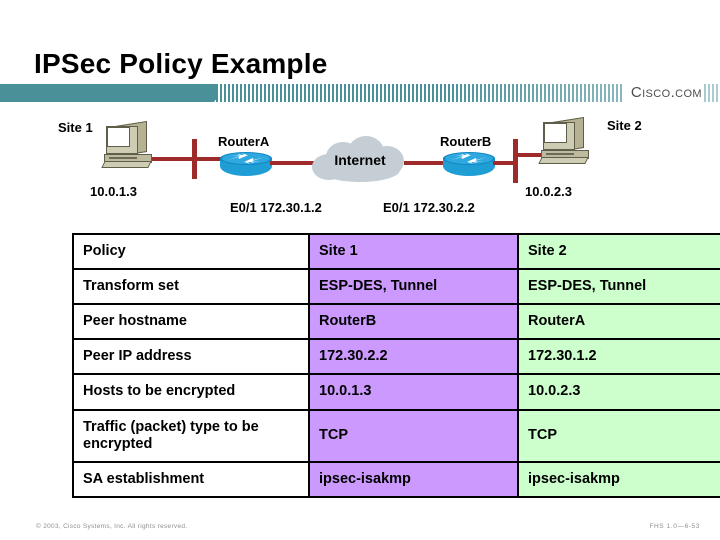  What do you see at coordinates (413, 357) in the screenshot?
I see `cell-peer-ip-site1: 172.30.2.2` at bounding box center [413, 357].